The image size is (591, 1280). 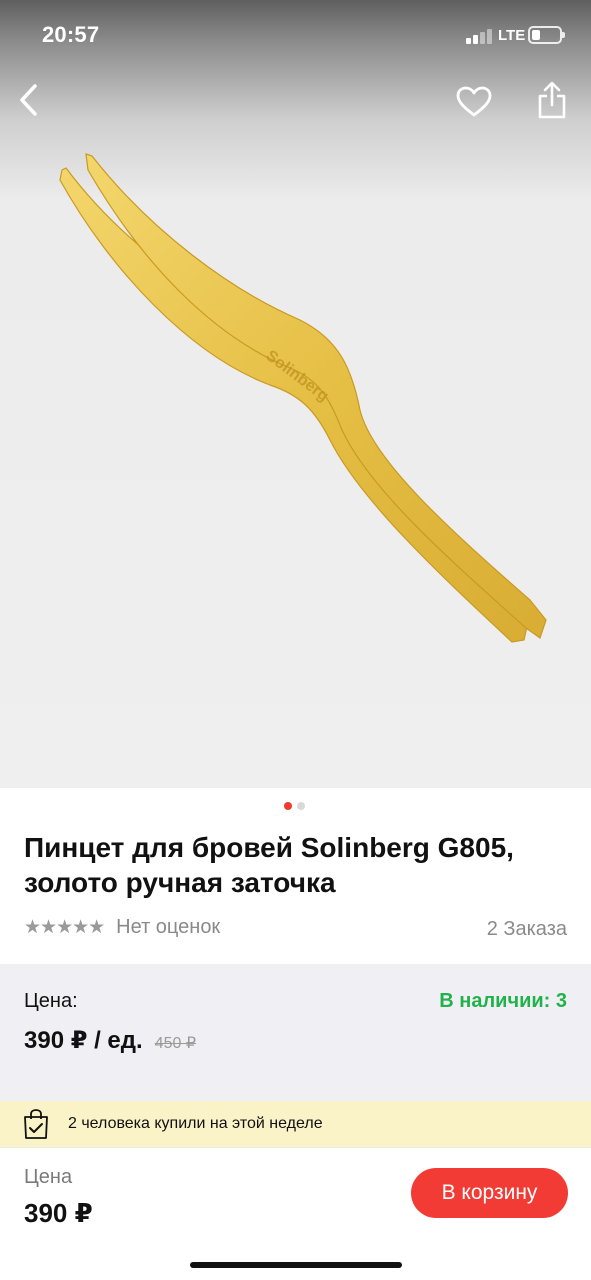 I want to click on status-time: 20:57, so click(x=71, y=34).